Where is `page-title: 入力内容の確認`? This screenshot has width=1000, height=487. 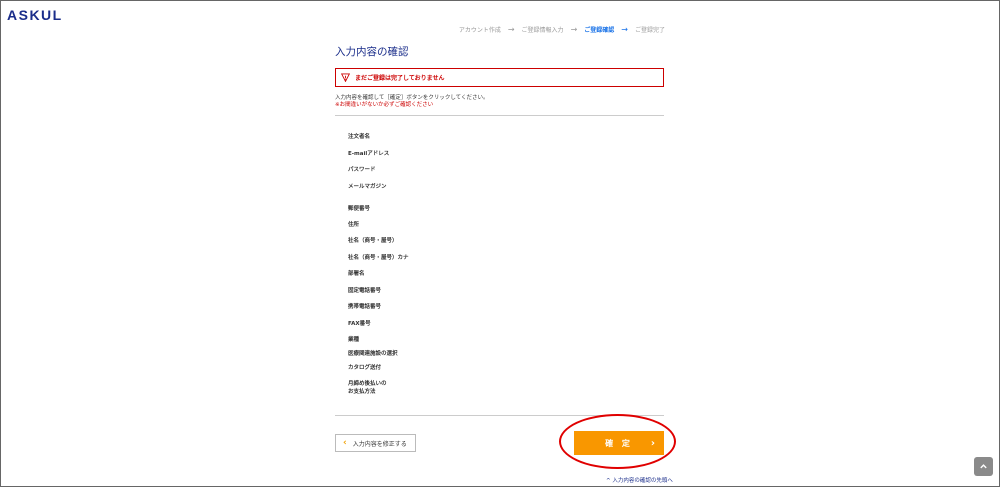 page-title: 入力内容の確認 is located at coordinates (372, 52).